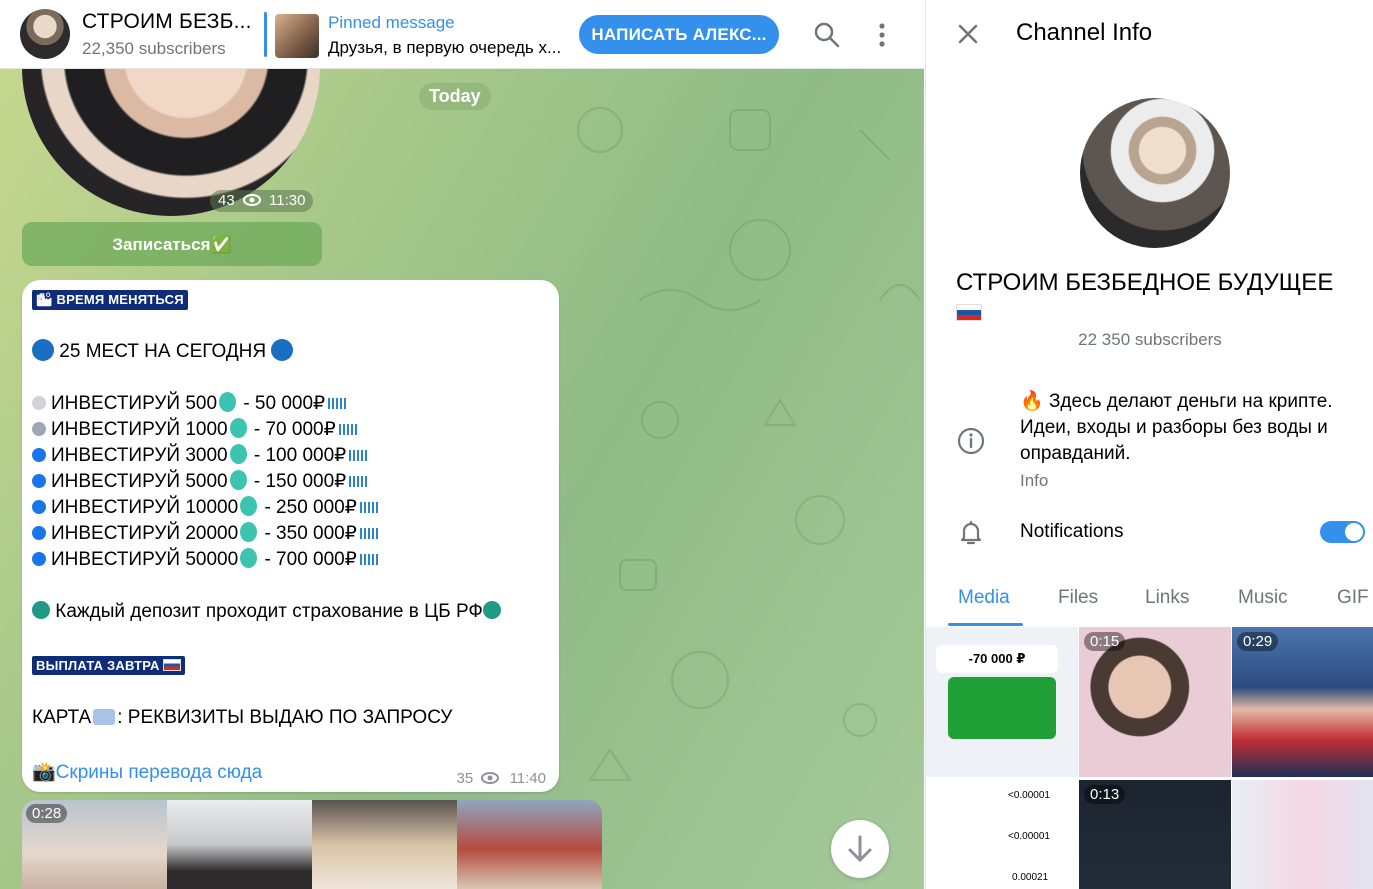 The width and height of the screenshot is (1373, 889). I want to click on active-tab-indicator, so click(985, 624).